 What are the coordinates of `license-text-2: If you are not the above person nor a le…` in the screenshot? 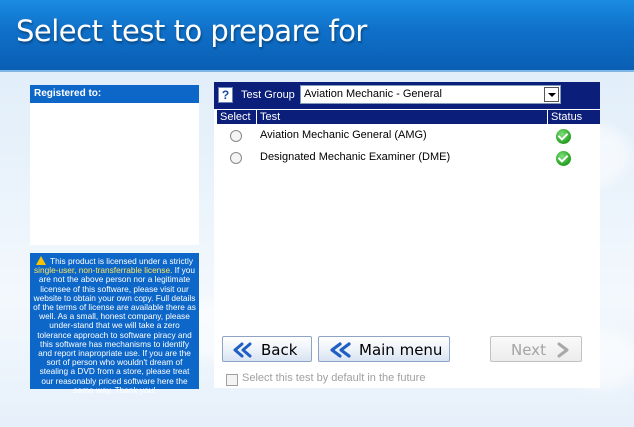 It's located at (114, 330).